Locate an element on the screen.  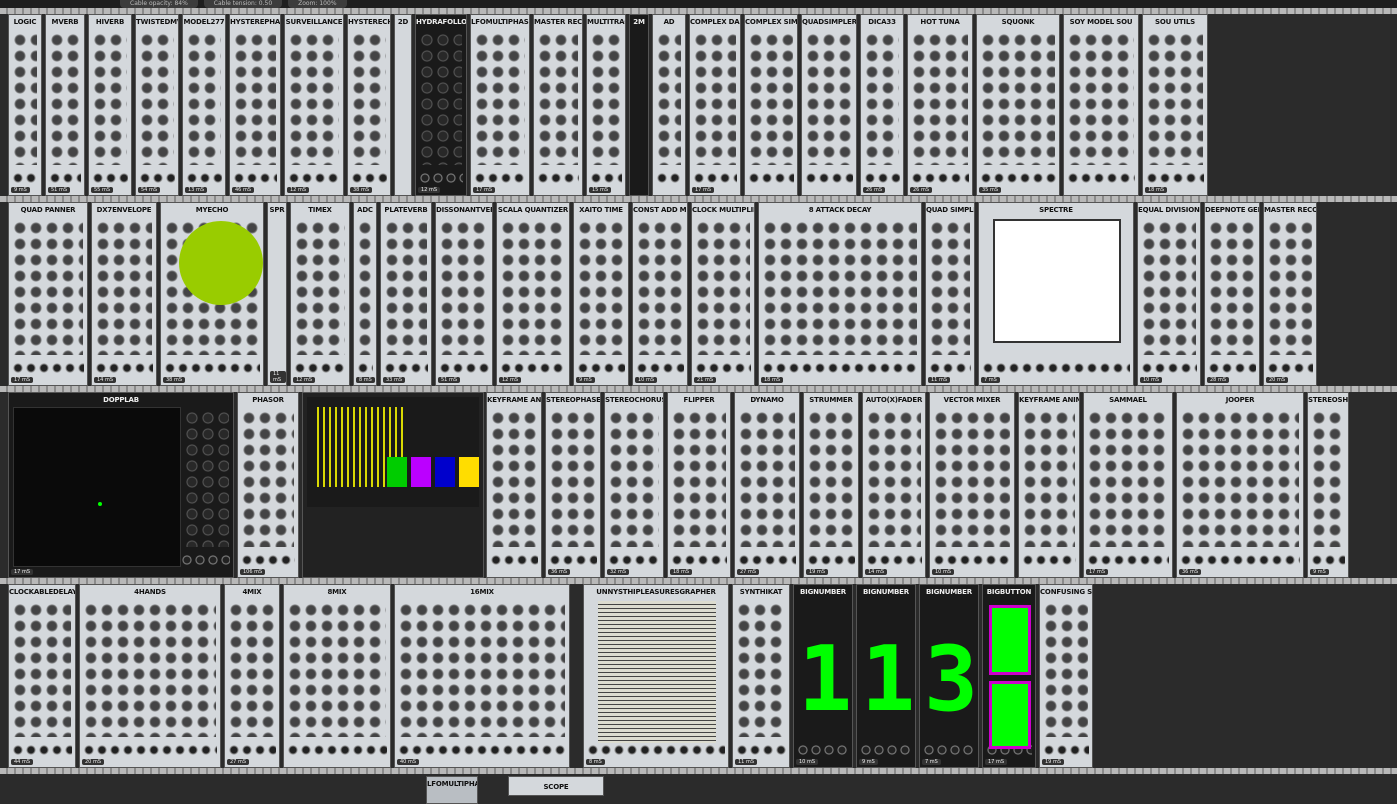
module: 2D is located at coordinates (403, 105).